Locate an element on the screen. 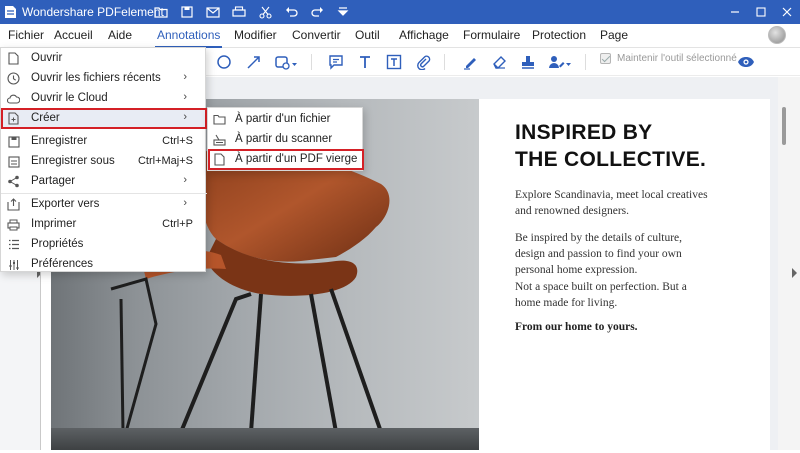 This screenshot has height=453, width=800. menu-partager-label: Partager is located at coordinates (53, 181).